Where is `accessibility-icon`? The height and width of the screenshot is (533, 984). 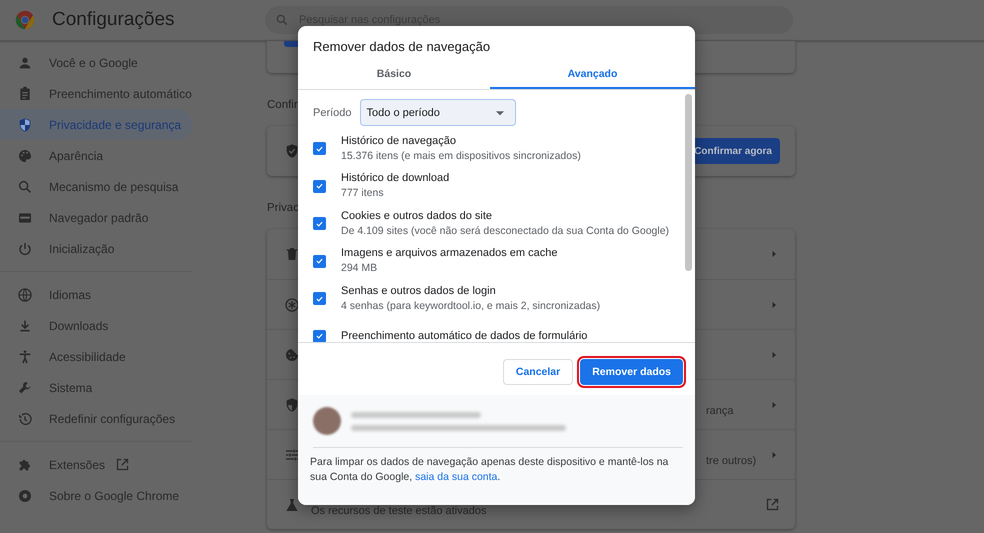 accessibility-icon is located at coordinates (25, 356).